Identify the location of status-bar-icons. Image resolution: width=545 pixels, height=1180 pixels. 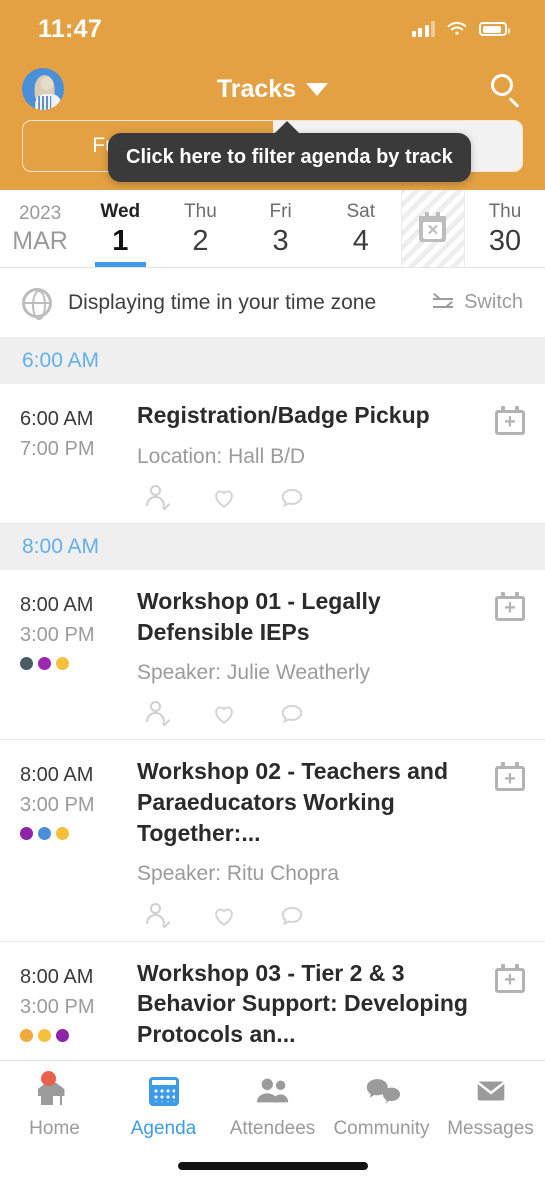
(460, 29).